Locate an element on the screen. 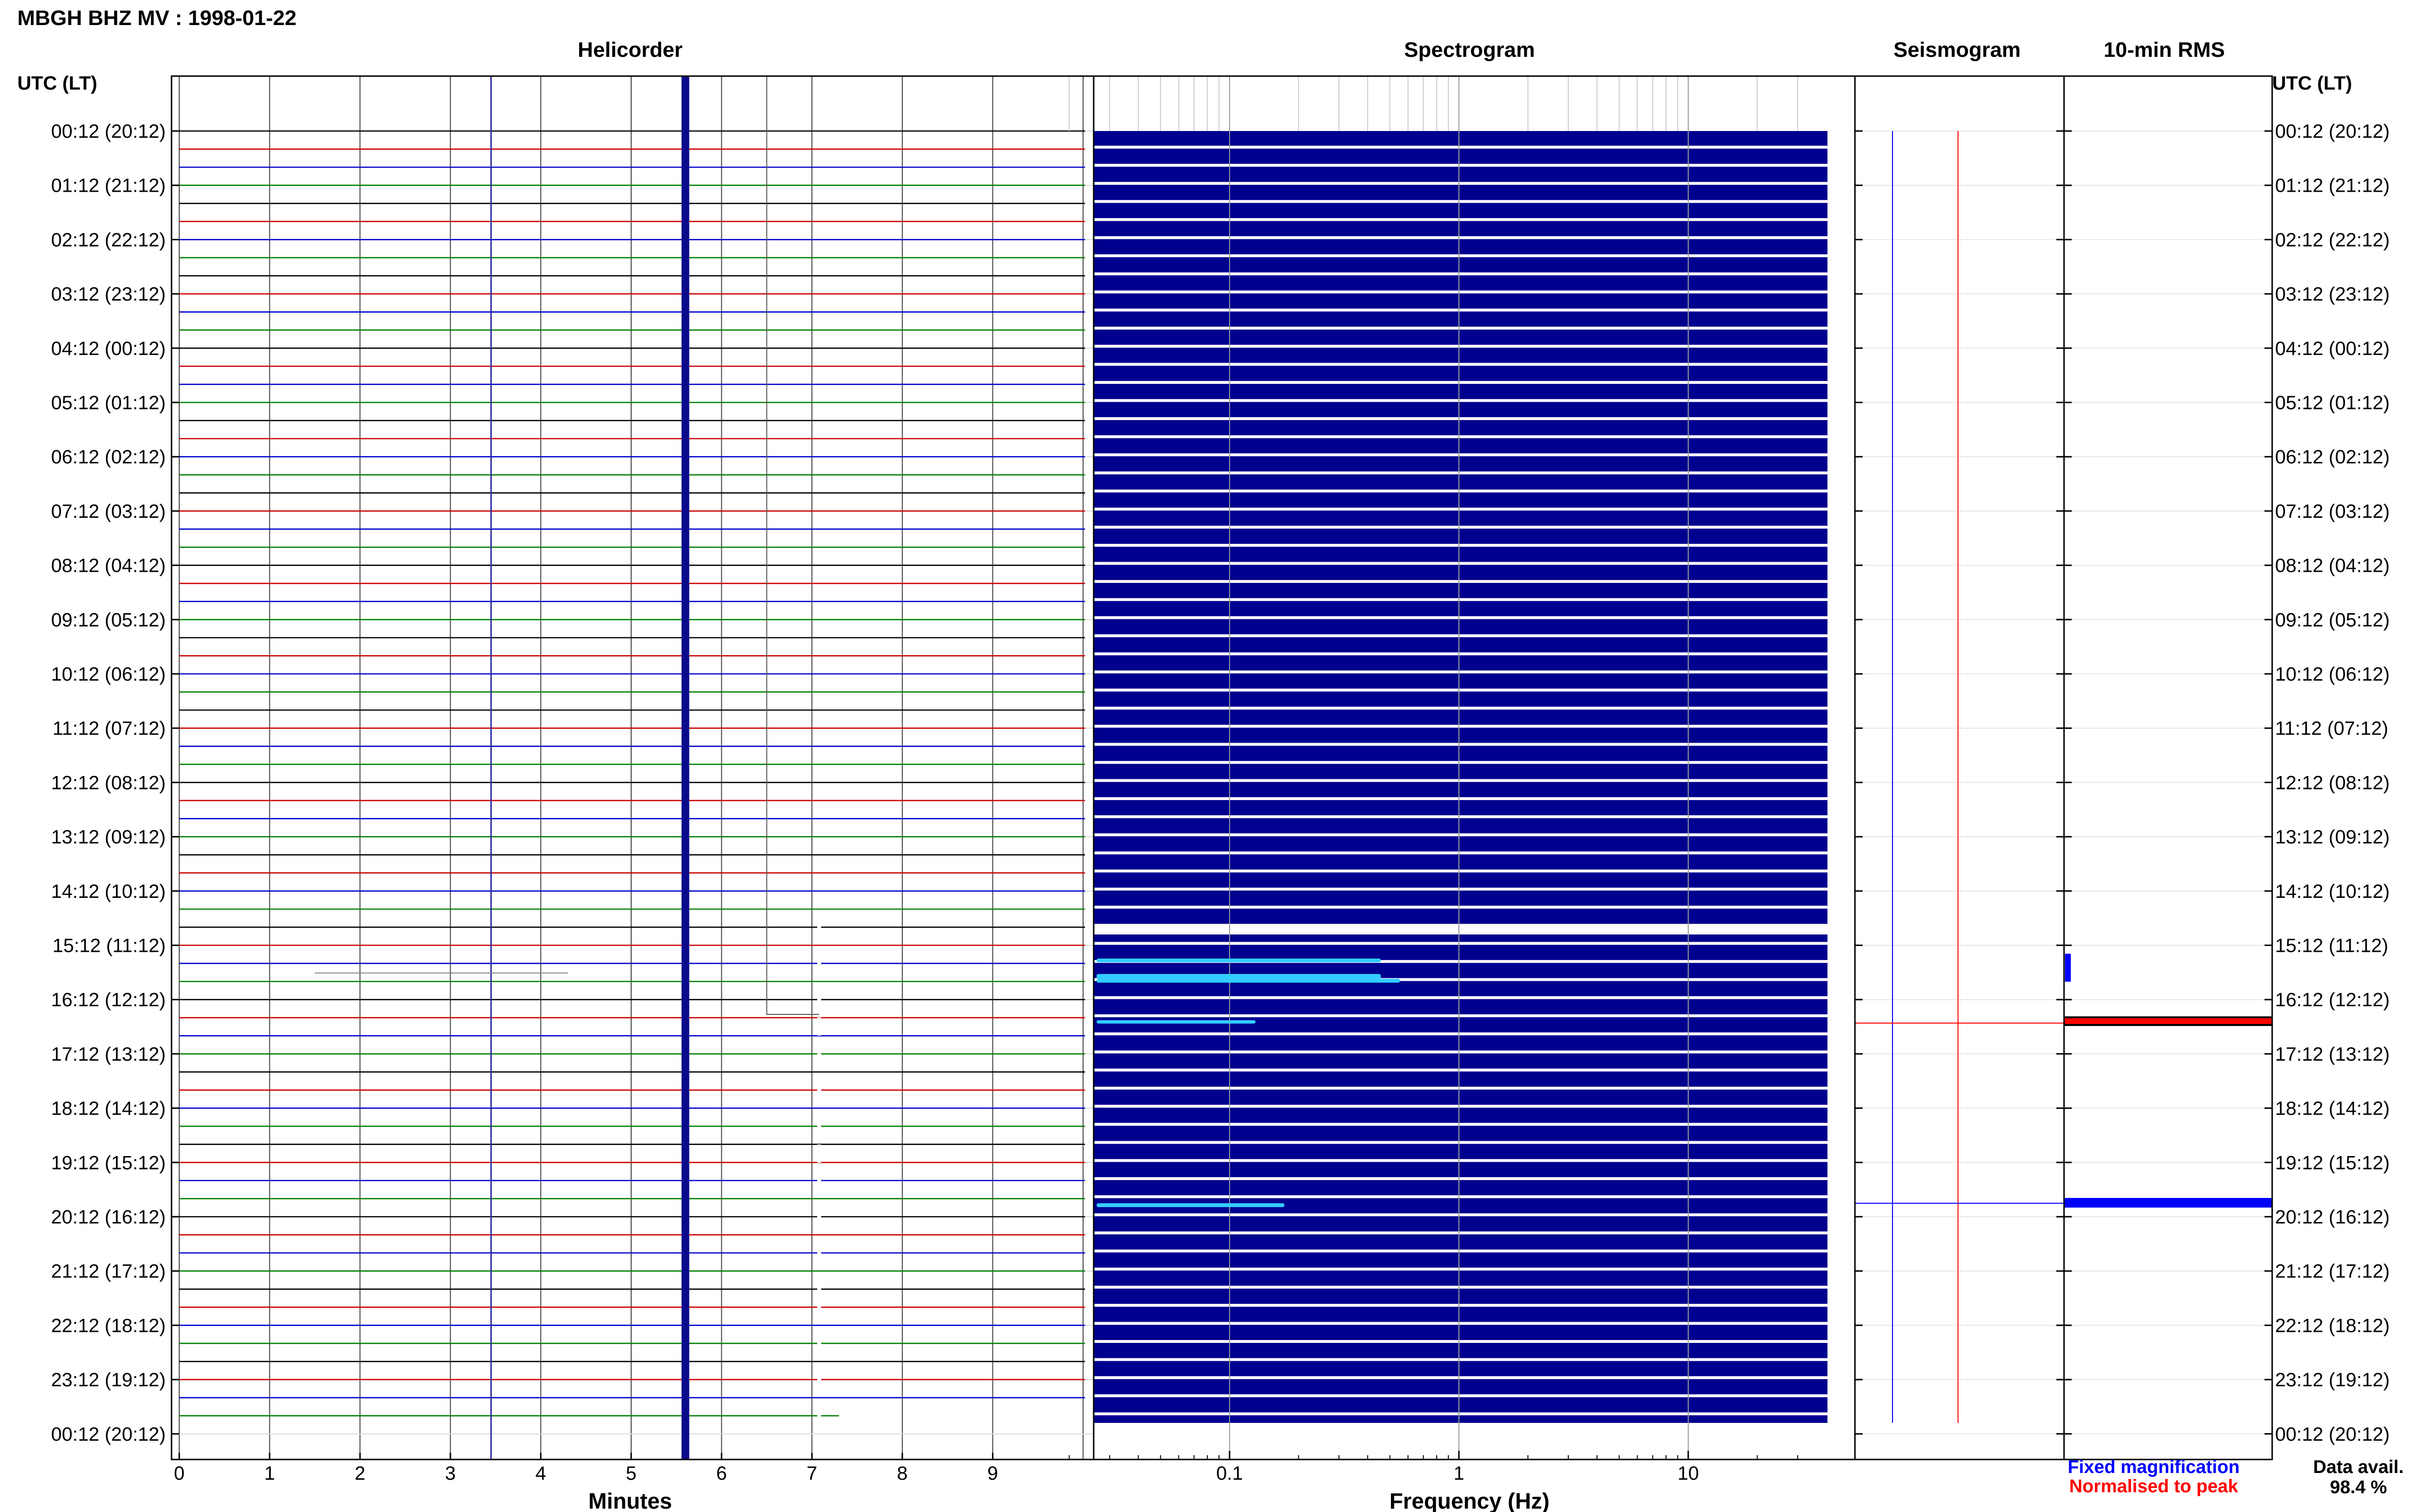 The image size is (2409, 1512). seismogram-panel-title: Seismogram is located at coordinates (1957, 50).